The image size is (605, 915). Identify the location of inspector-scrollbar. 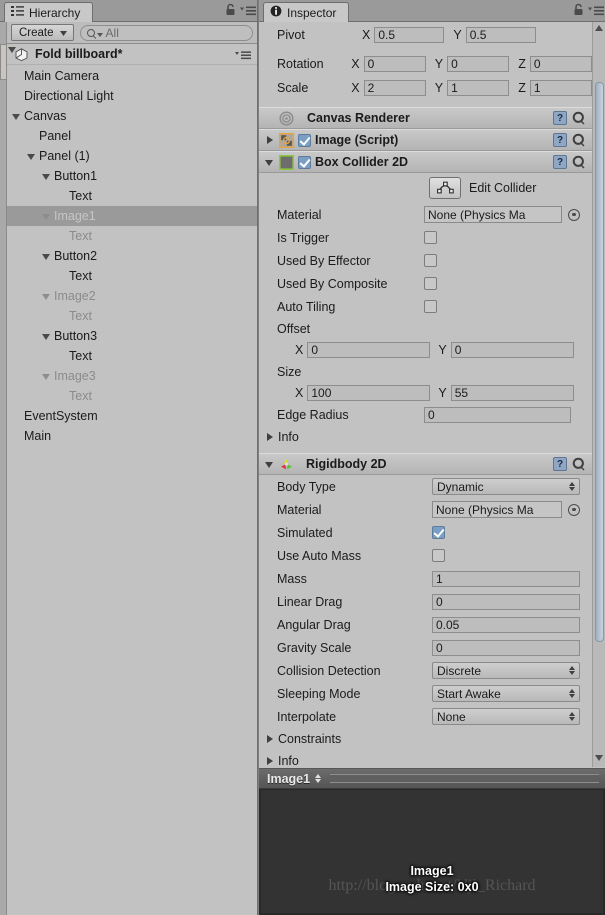
(598, 394).